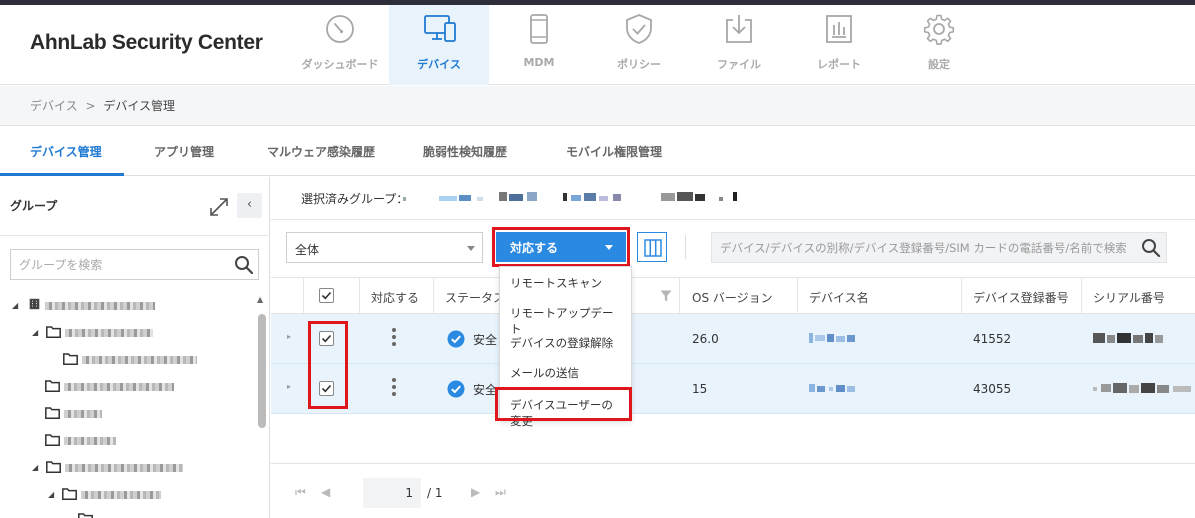 The image size is (1195, 518). What do you see at coordinates (565, 316) in the screenshot?
I see `menu-item-remote-update: リモートアップデート` at bounding box center [565, 316].